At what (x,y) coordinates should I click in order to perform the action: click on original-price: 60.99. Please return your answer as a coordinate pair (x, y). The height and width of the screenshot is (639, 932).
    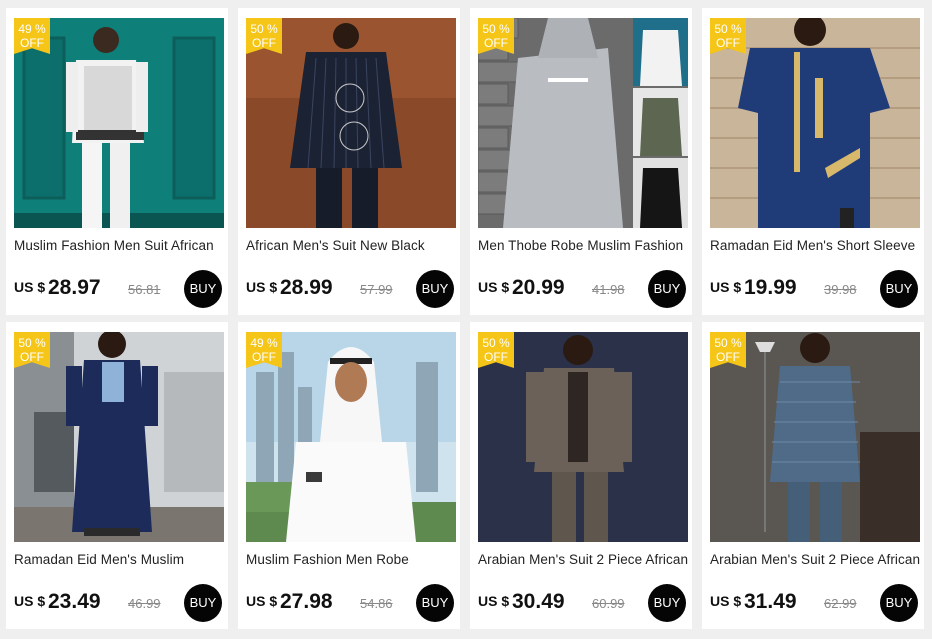
    Looking at the image, I should click on (608, 603).